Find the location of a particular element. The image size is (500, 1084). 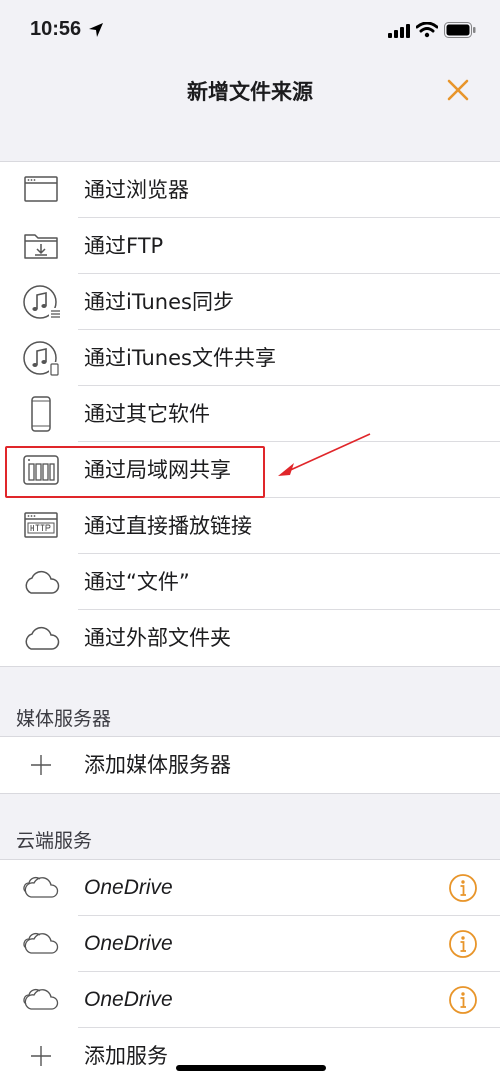

phone-icon is located at coordinates (41, 414).